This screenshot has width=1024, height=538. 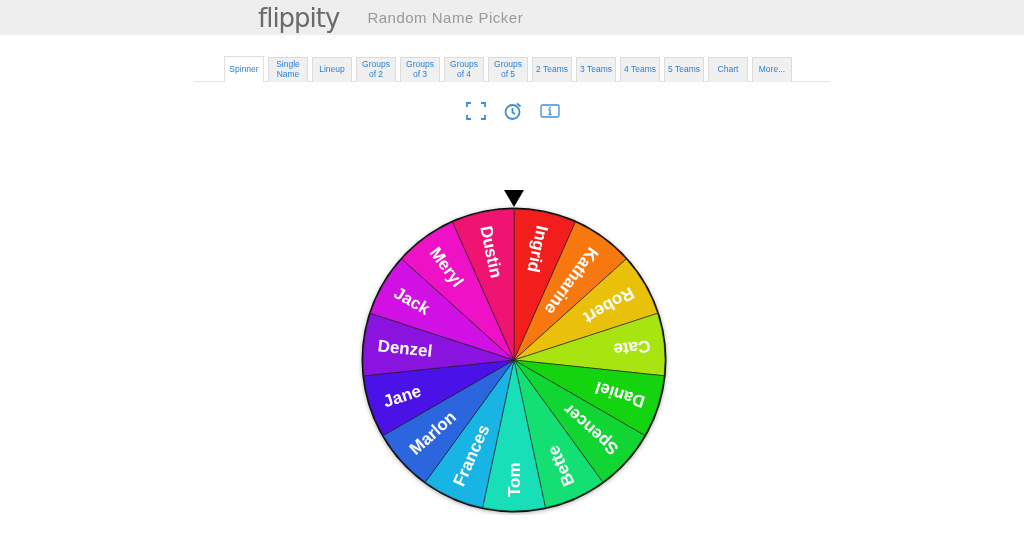 What do you see at coordinates (332, 69) in the screenshot?
I see `tab: Lineup` at bounding box center [332, 69].